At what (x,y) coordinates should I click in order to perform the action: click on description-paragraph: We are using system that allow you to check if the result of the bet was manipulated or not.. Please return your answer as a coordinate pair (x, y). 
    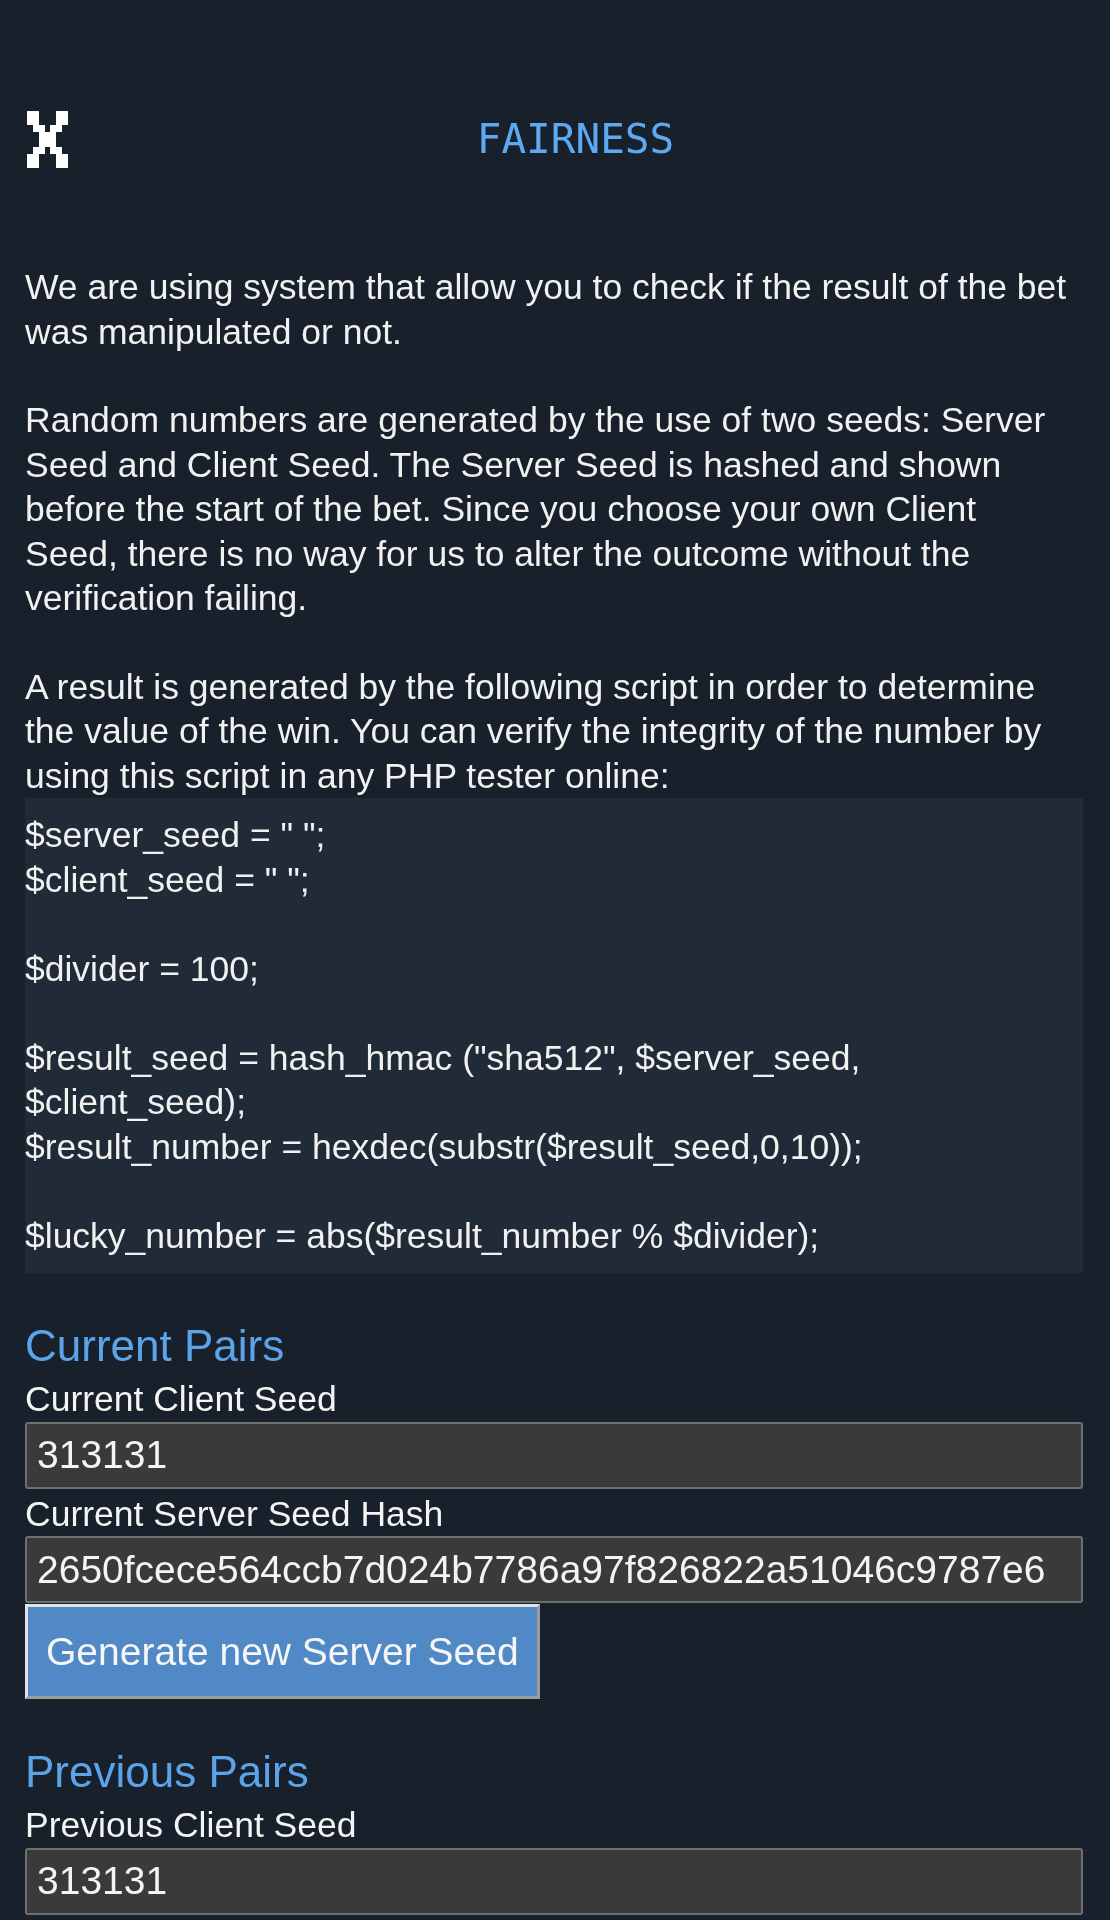
    Looking at the image, I should click on (546, 310).